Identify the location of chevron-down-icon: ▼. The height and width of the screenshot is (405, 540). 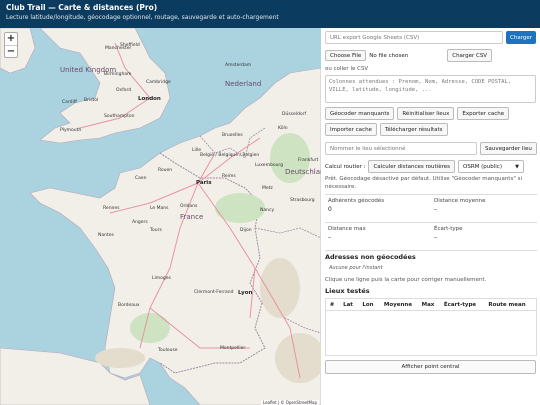
(517, 166).